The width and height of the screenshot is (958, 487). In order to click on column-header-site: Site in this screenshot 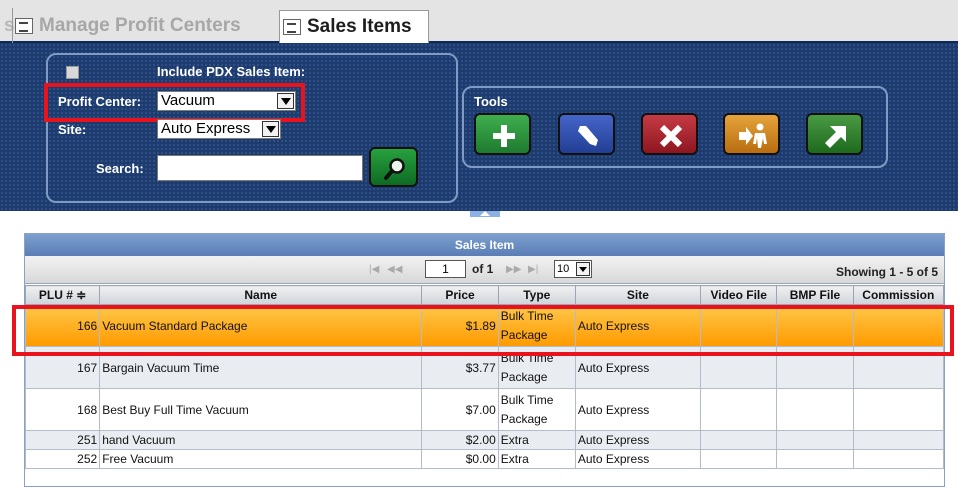, I will do `click(637, 295)`.